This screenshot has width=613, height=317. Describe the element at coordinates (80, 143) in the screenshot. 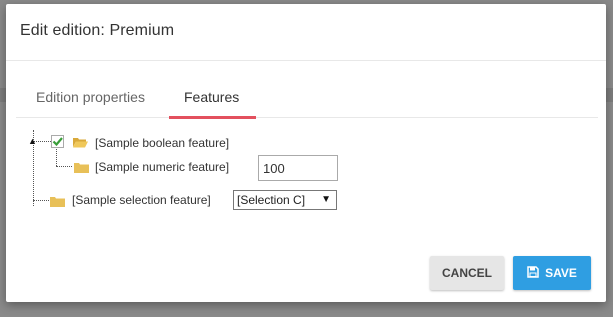

I see `folder-open-icon` at that location.